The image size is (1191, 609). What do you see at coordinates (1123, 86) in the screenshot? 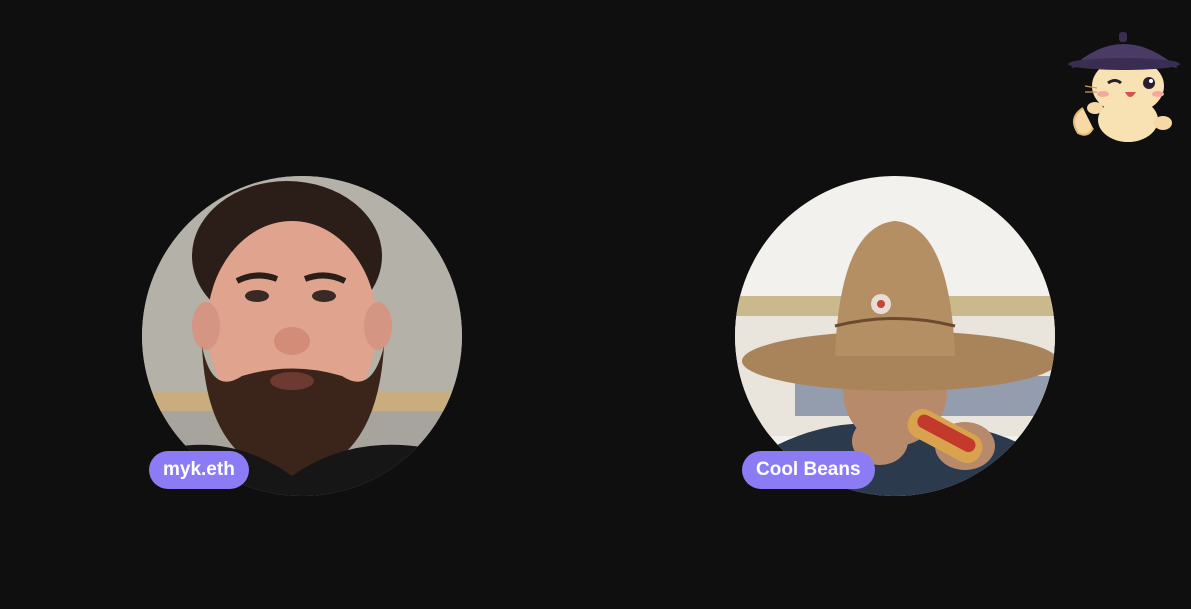
I see `cat-with-hat-mascot-icon` at bounding box center [1123, 86].